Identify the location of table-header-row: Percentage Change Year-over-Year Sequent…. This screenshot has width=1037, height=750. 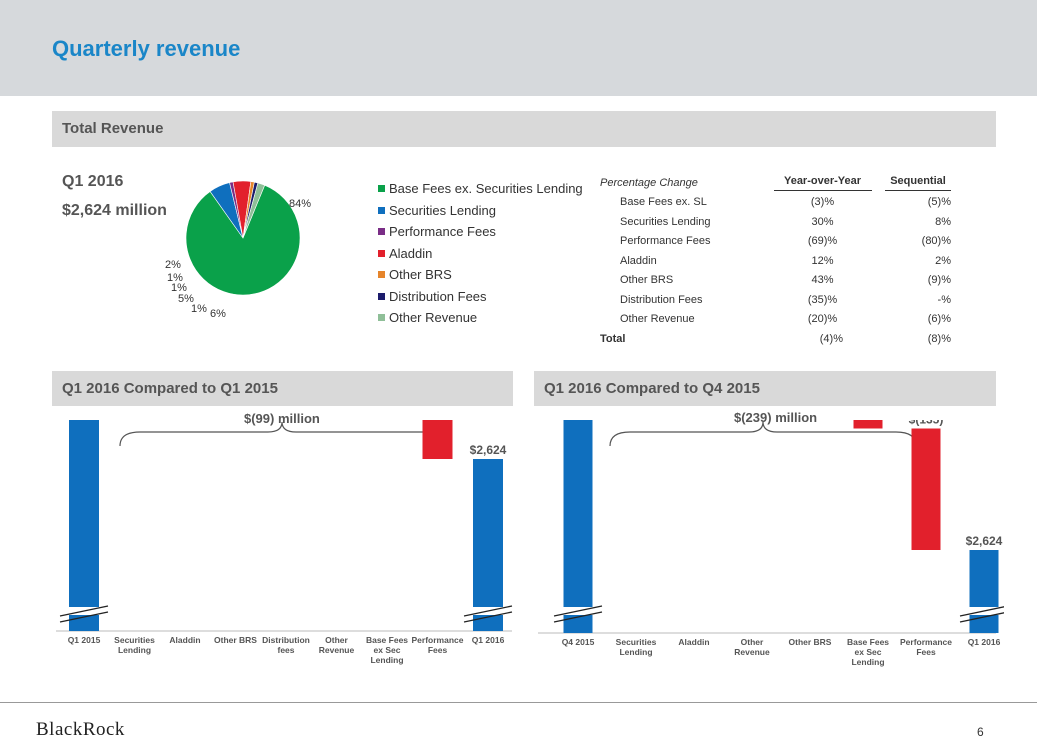
(787, 183).